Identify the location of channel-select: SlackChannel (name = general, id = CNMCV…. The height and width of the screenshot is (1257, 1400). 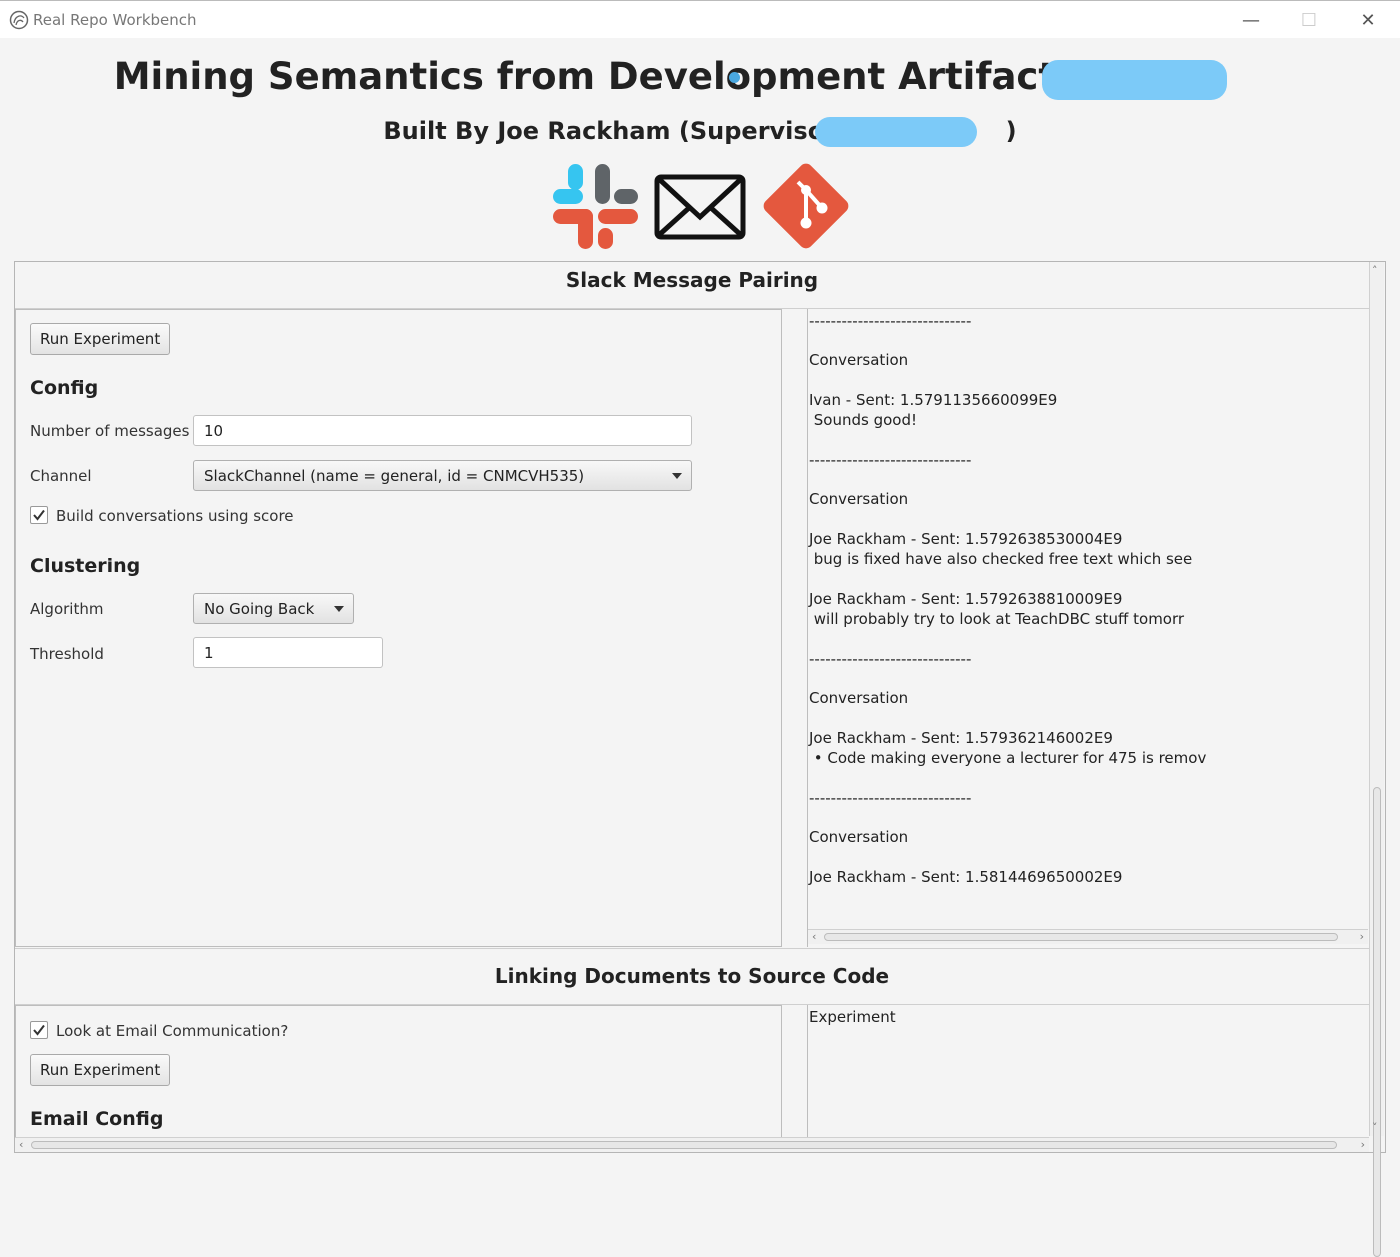
(442, 475).